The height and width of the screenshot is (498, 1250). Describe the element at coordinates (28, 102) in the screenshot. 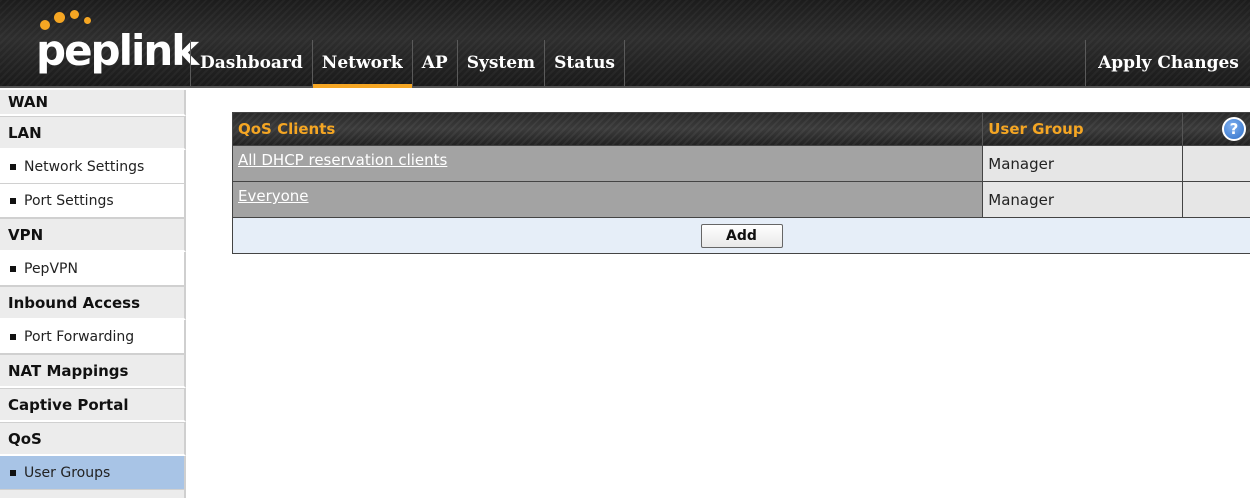

I see `sidebar-item-label: WAN` at that location.